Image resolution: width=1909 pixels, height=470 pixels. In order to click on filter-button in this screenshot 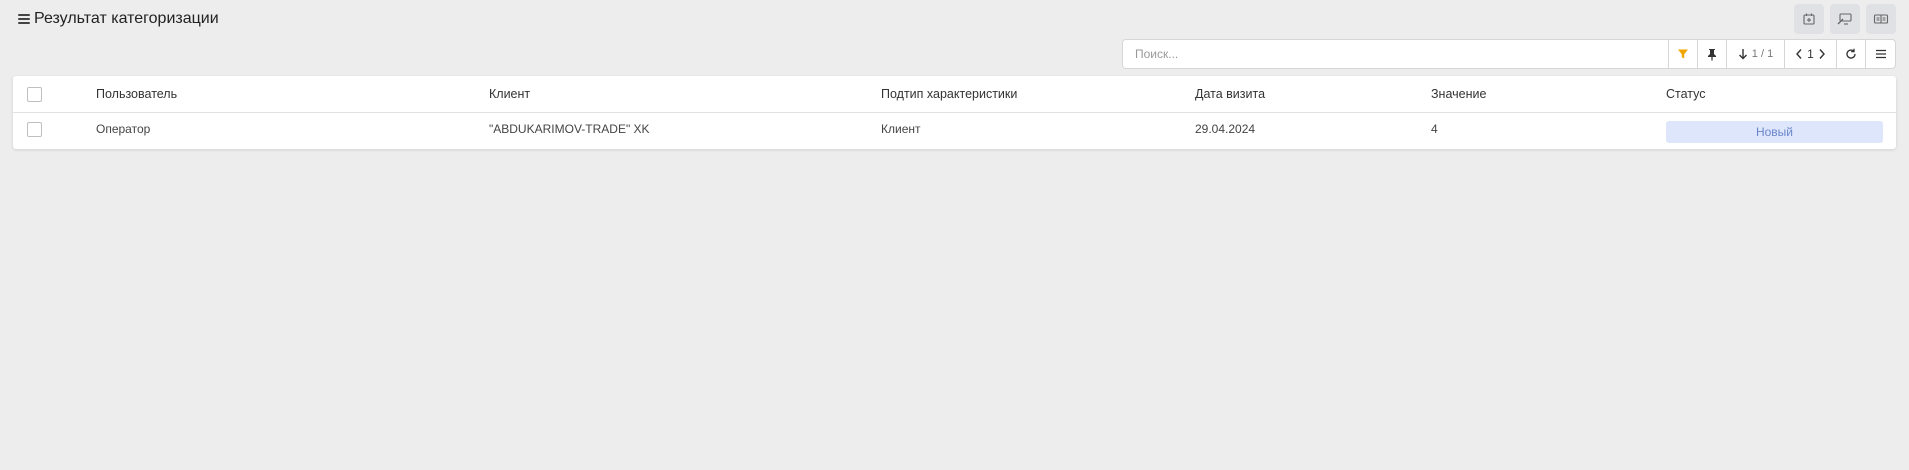, I will do `click(1683, 54)`.